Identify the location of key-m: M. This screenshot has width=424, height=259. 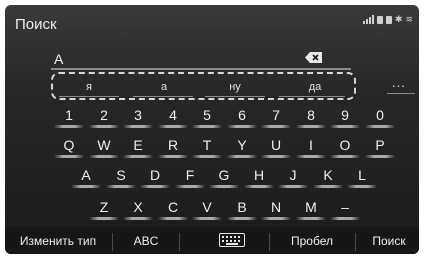
(311, 209).